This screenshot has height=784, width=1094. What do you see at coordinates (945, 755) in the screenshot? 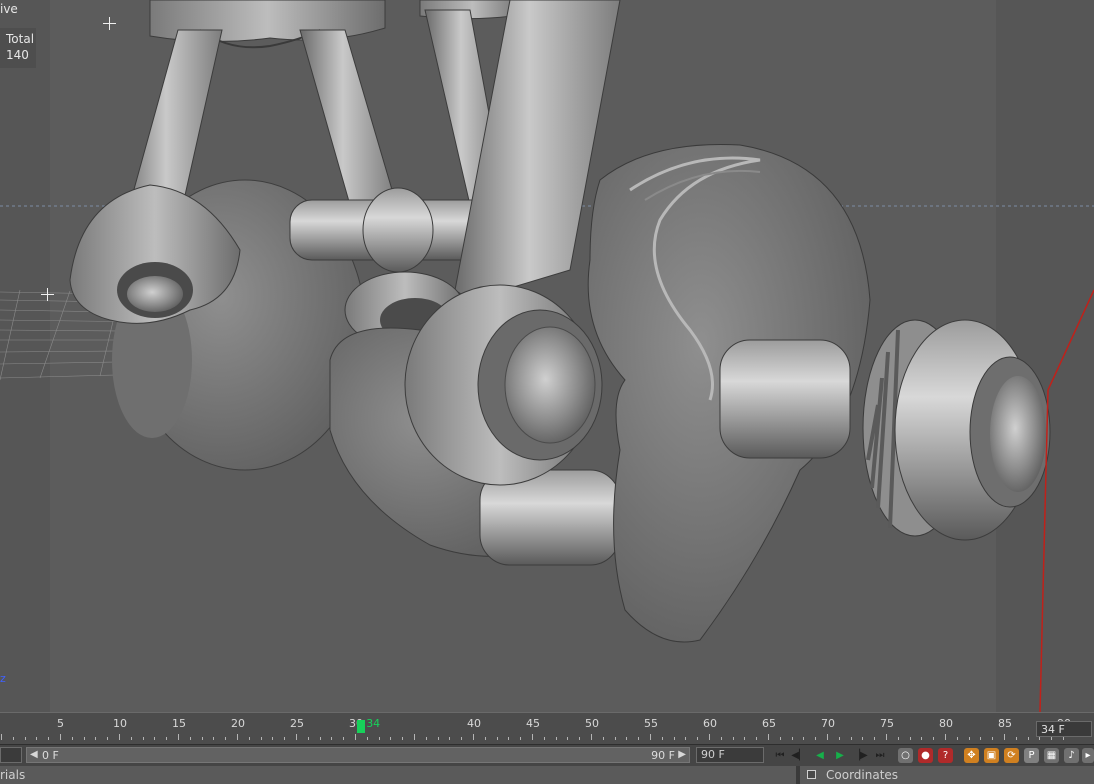
I see `help-icon: ?` at bounding box center [945, 755].